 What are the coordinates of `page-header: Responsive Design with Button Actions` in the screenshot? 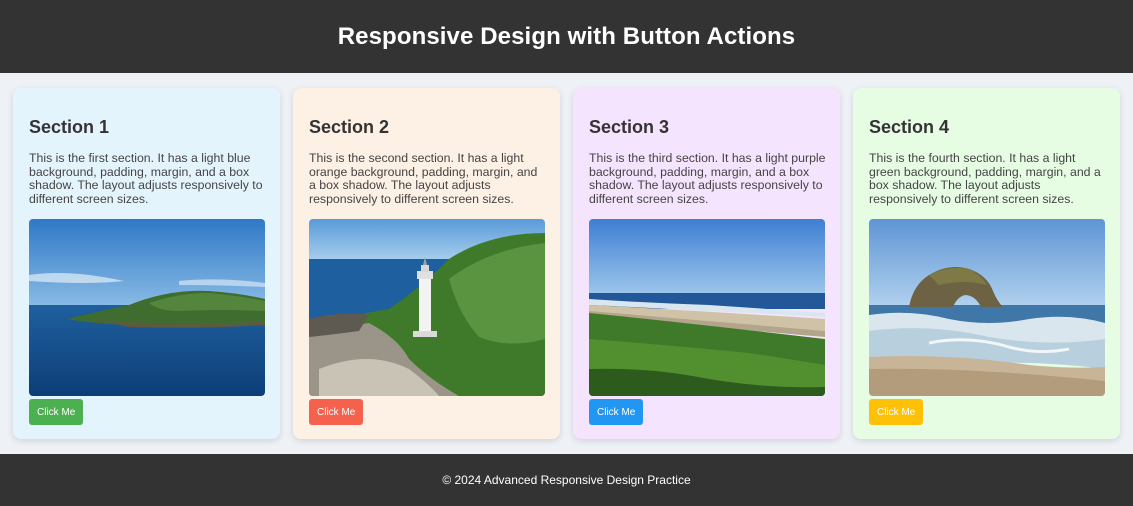 It's located at (566, 36).